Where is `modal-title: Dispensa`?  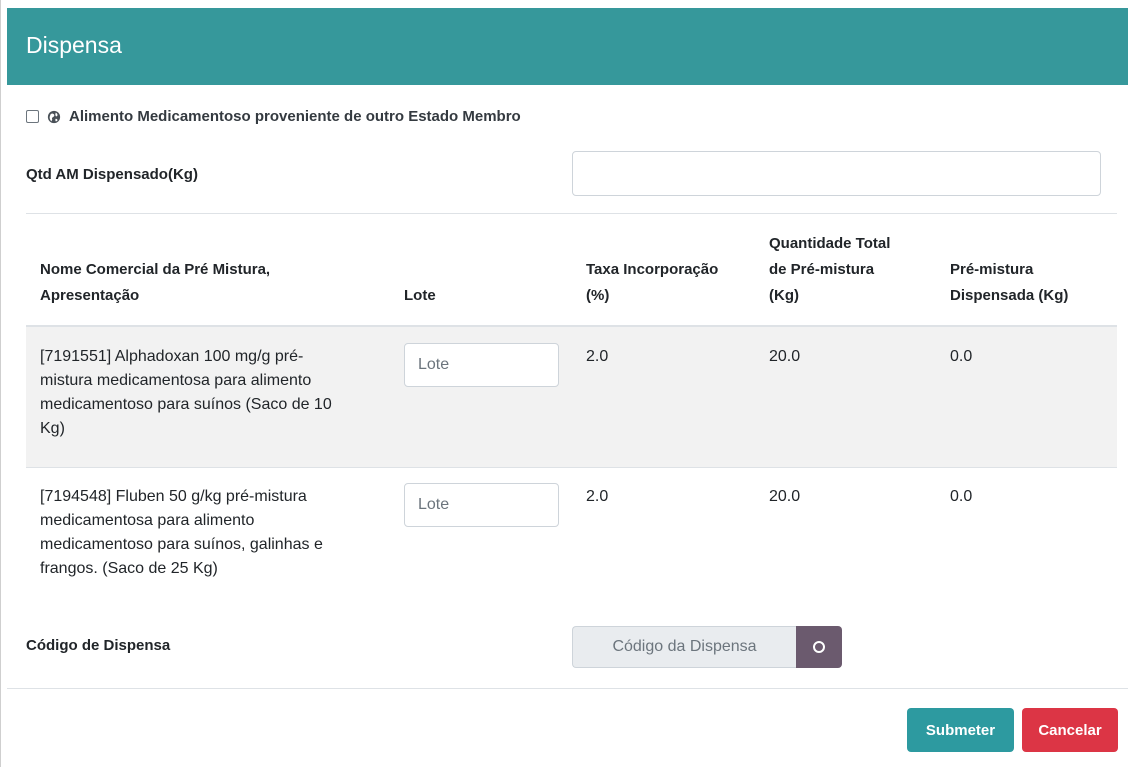 modal-title: Dispensa is located at coordinates (74, 45).